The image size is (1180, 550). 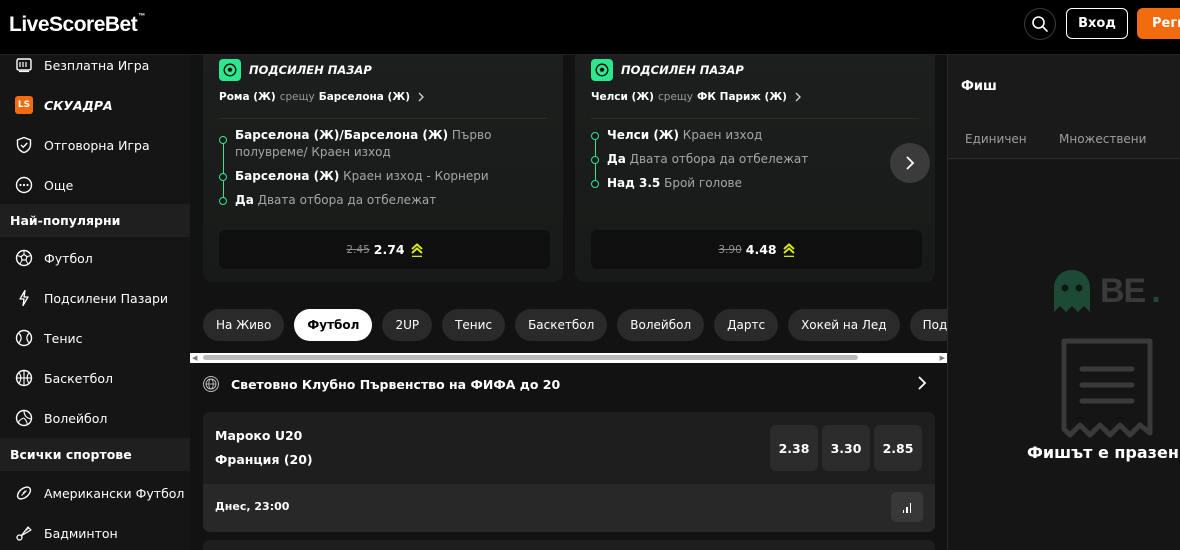 I want to click on livescorebet-logo: LiveScoreBet™, so click(x=77, y=25).